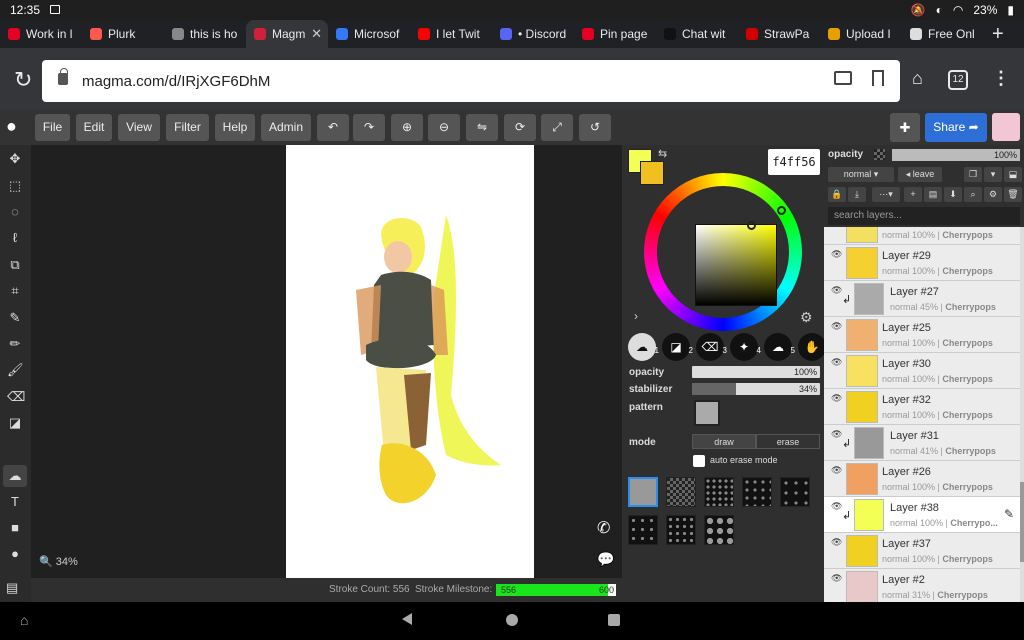 Image resolution: width=1024 pixels, height=640 pixels. Describe the element at coordinates (993, 194) in the screenshot. I see `settings-icon: ⚙` at that location.